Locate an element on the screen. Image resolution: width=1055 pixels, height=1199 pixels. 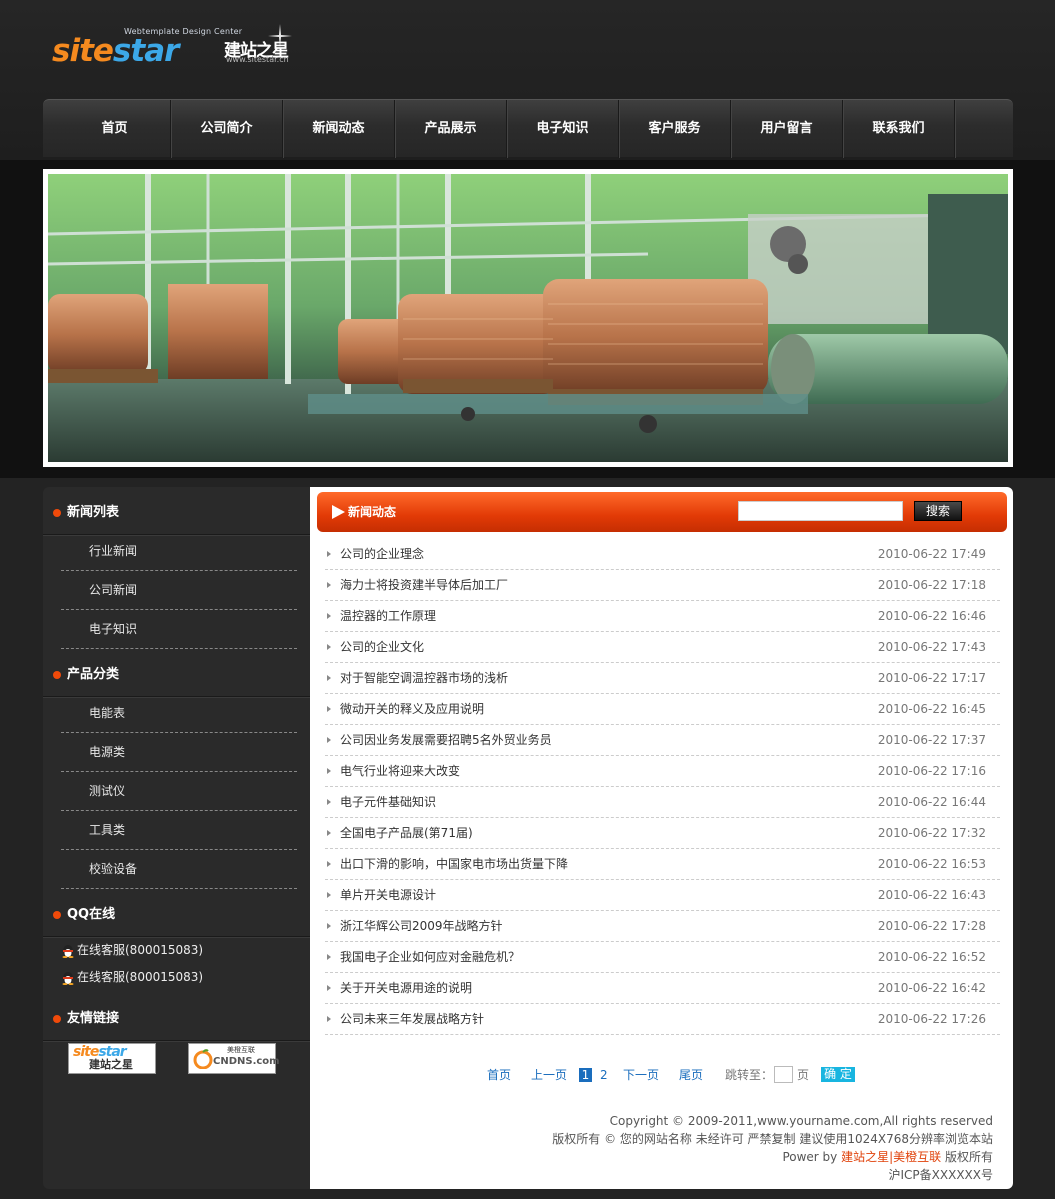
news-date: 2010-06-22 17:26 is located at coordinates (931, 1019).